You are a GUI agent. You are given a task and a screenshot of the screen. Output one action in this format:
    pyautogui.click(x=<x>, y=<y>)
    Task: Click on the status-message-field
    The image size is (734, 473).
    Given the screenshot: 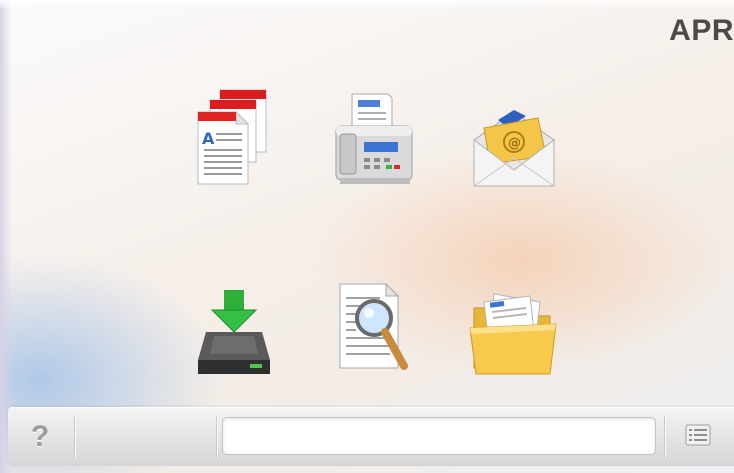 What is the action you would take?
    pyautogui.click(x=439, y=436)
    